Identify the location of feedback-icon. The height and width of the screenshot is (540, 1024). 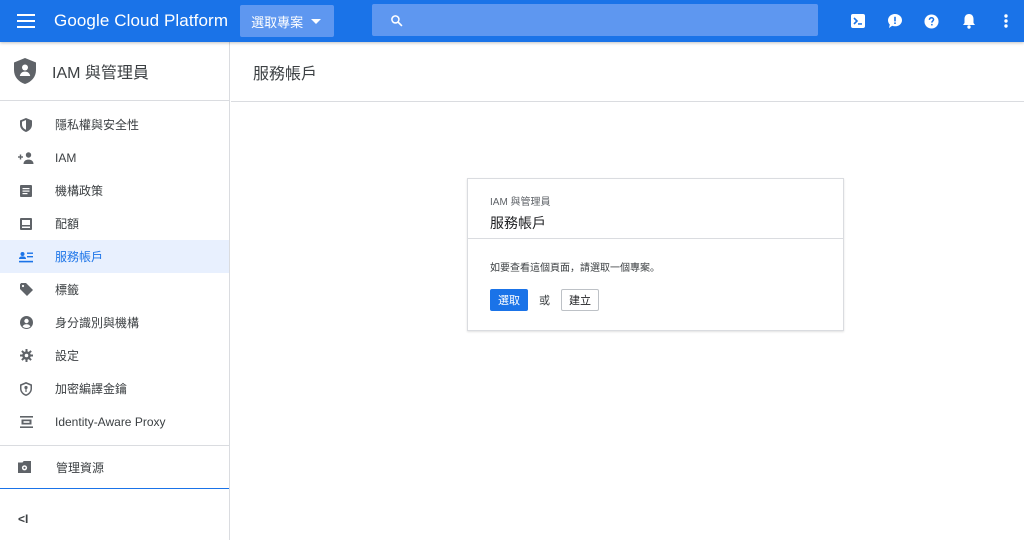
(894, 21).